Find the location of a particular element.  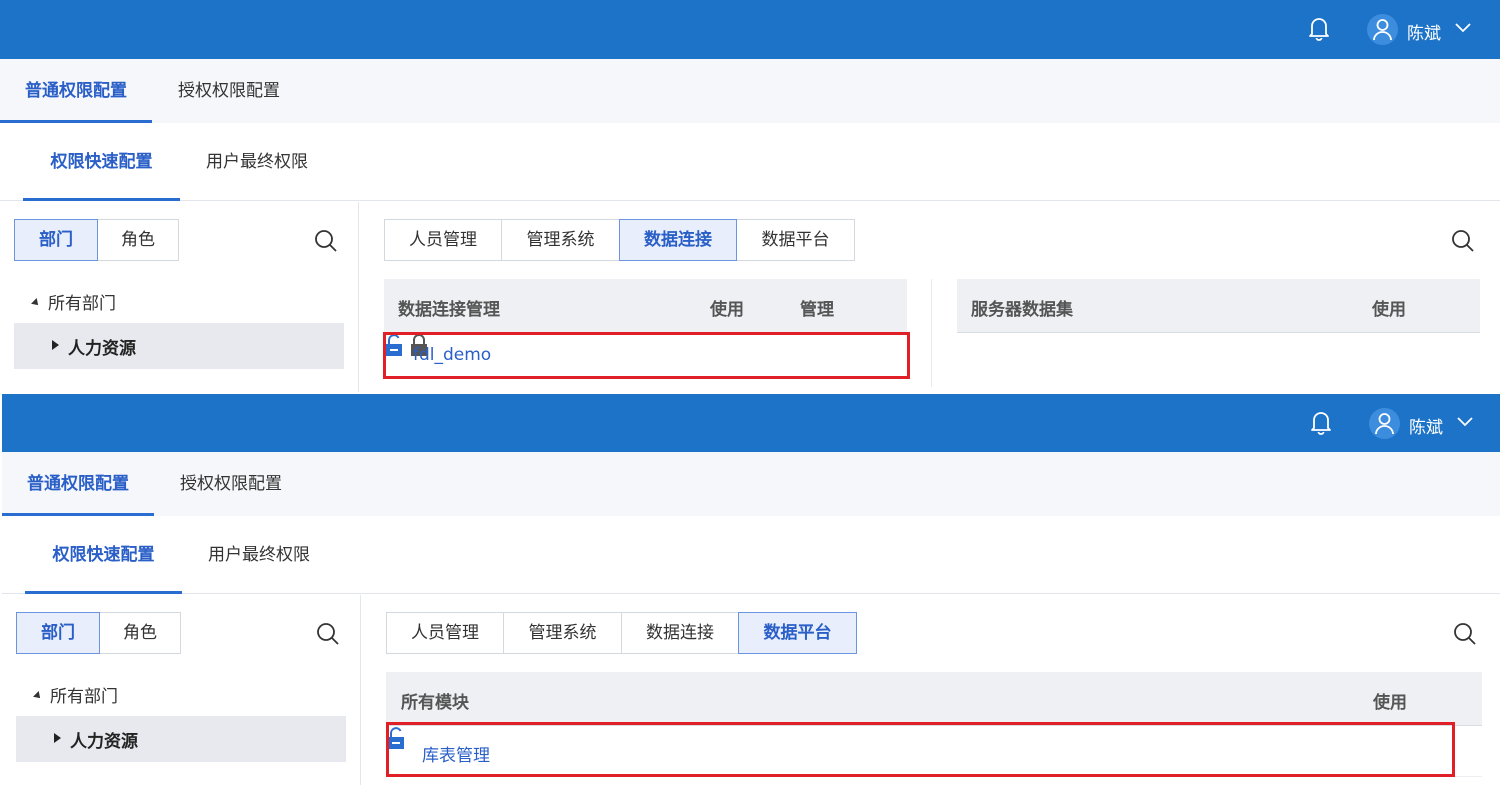

header-conn-manage: 数据连接管理 is located at coordinates (449, 310).